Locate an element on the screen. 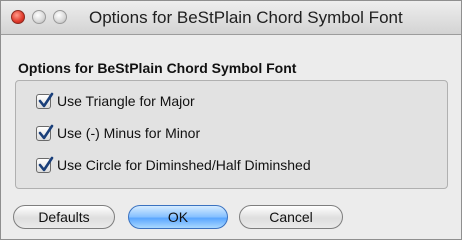  title-bar: Options for BeStPlain Chord Symbol Font is located at coordinates (231, 18).